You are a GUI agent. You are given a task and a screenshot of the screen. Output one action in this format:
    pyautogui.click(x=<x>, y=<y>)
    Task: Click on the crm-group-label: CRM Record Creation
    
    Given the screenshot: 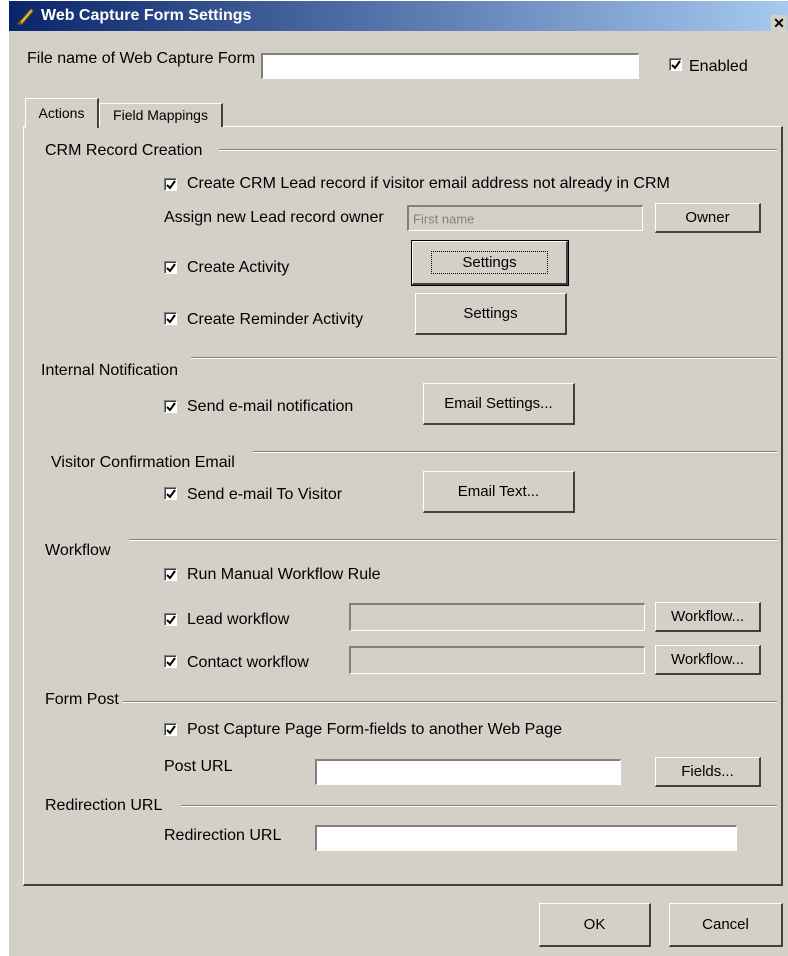 What is the action you would take?
    pyautogui.click(x=124, y=150)
    